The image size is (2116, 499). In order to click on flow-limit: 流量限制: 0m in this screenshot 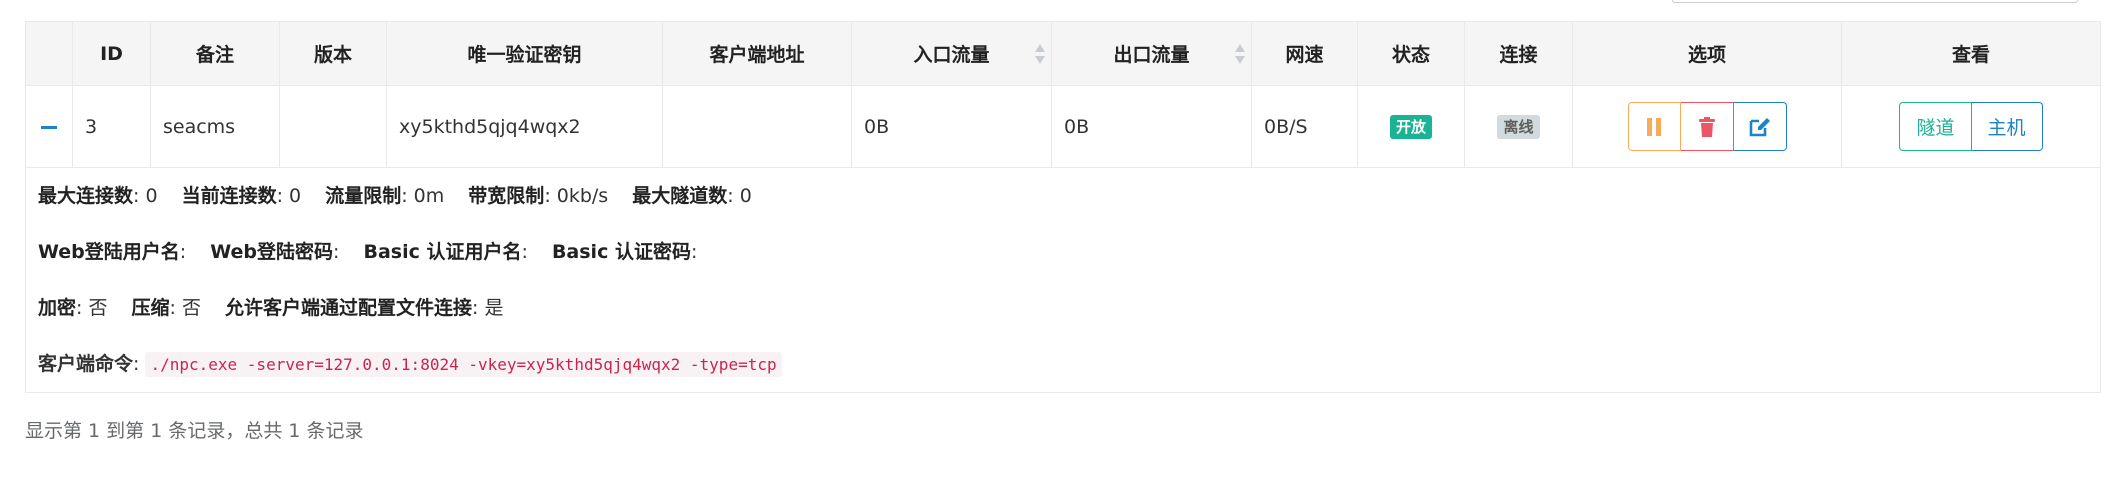, I will do `click(385, 196)`.